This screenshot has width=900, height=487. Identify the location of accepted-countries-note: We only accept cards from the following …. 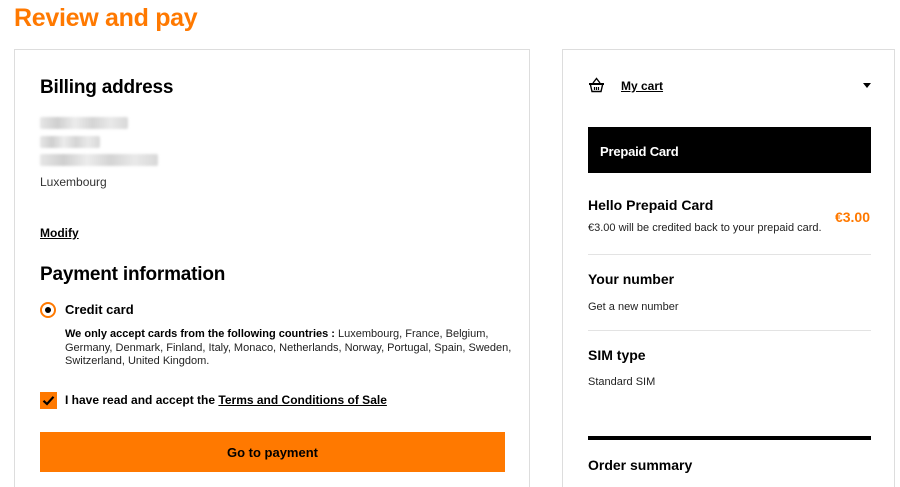
(290, 348).